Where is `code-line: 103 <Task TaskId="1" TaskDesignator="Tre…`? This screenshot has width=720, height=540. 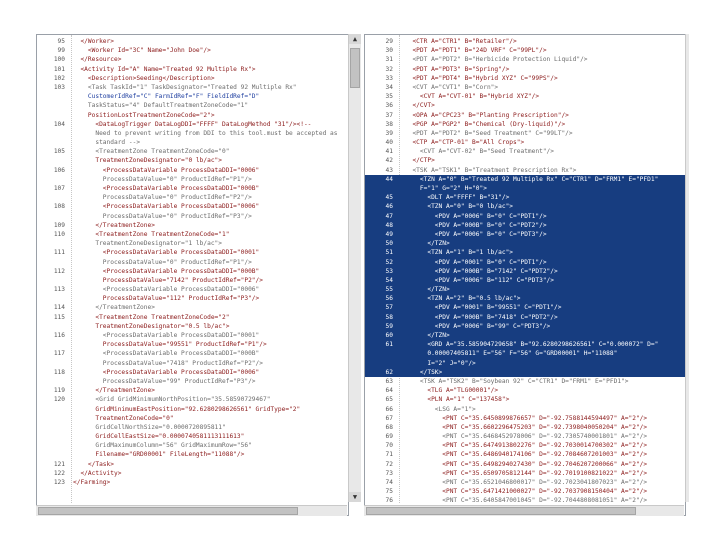
code-line: 103 <Task TaskId="1" TaskDesignator="Tre… is located at coordinates (192, 87).